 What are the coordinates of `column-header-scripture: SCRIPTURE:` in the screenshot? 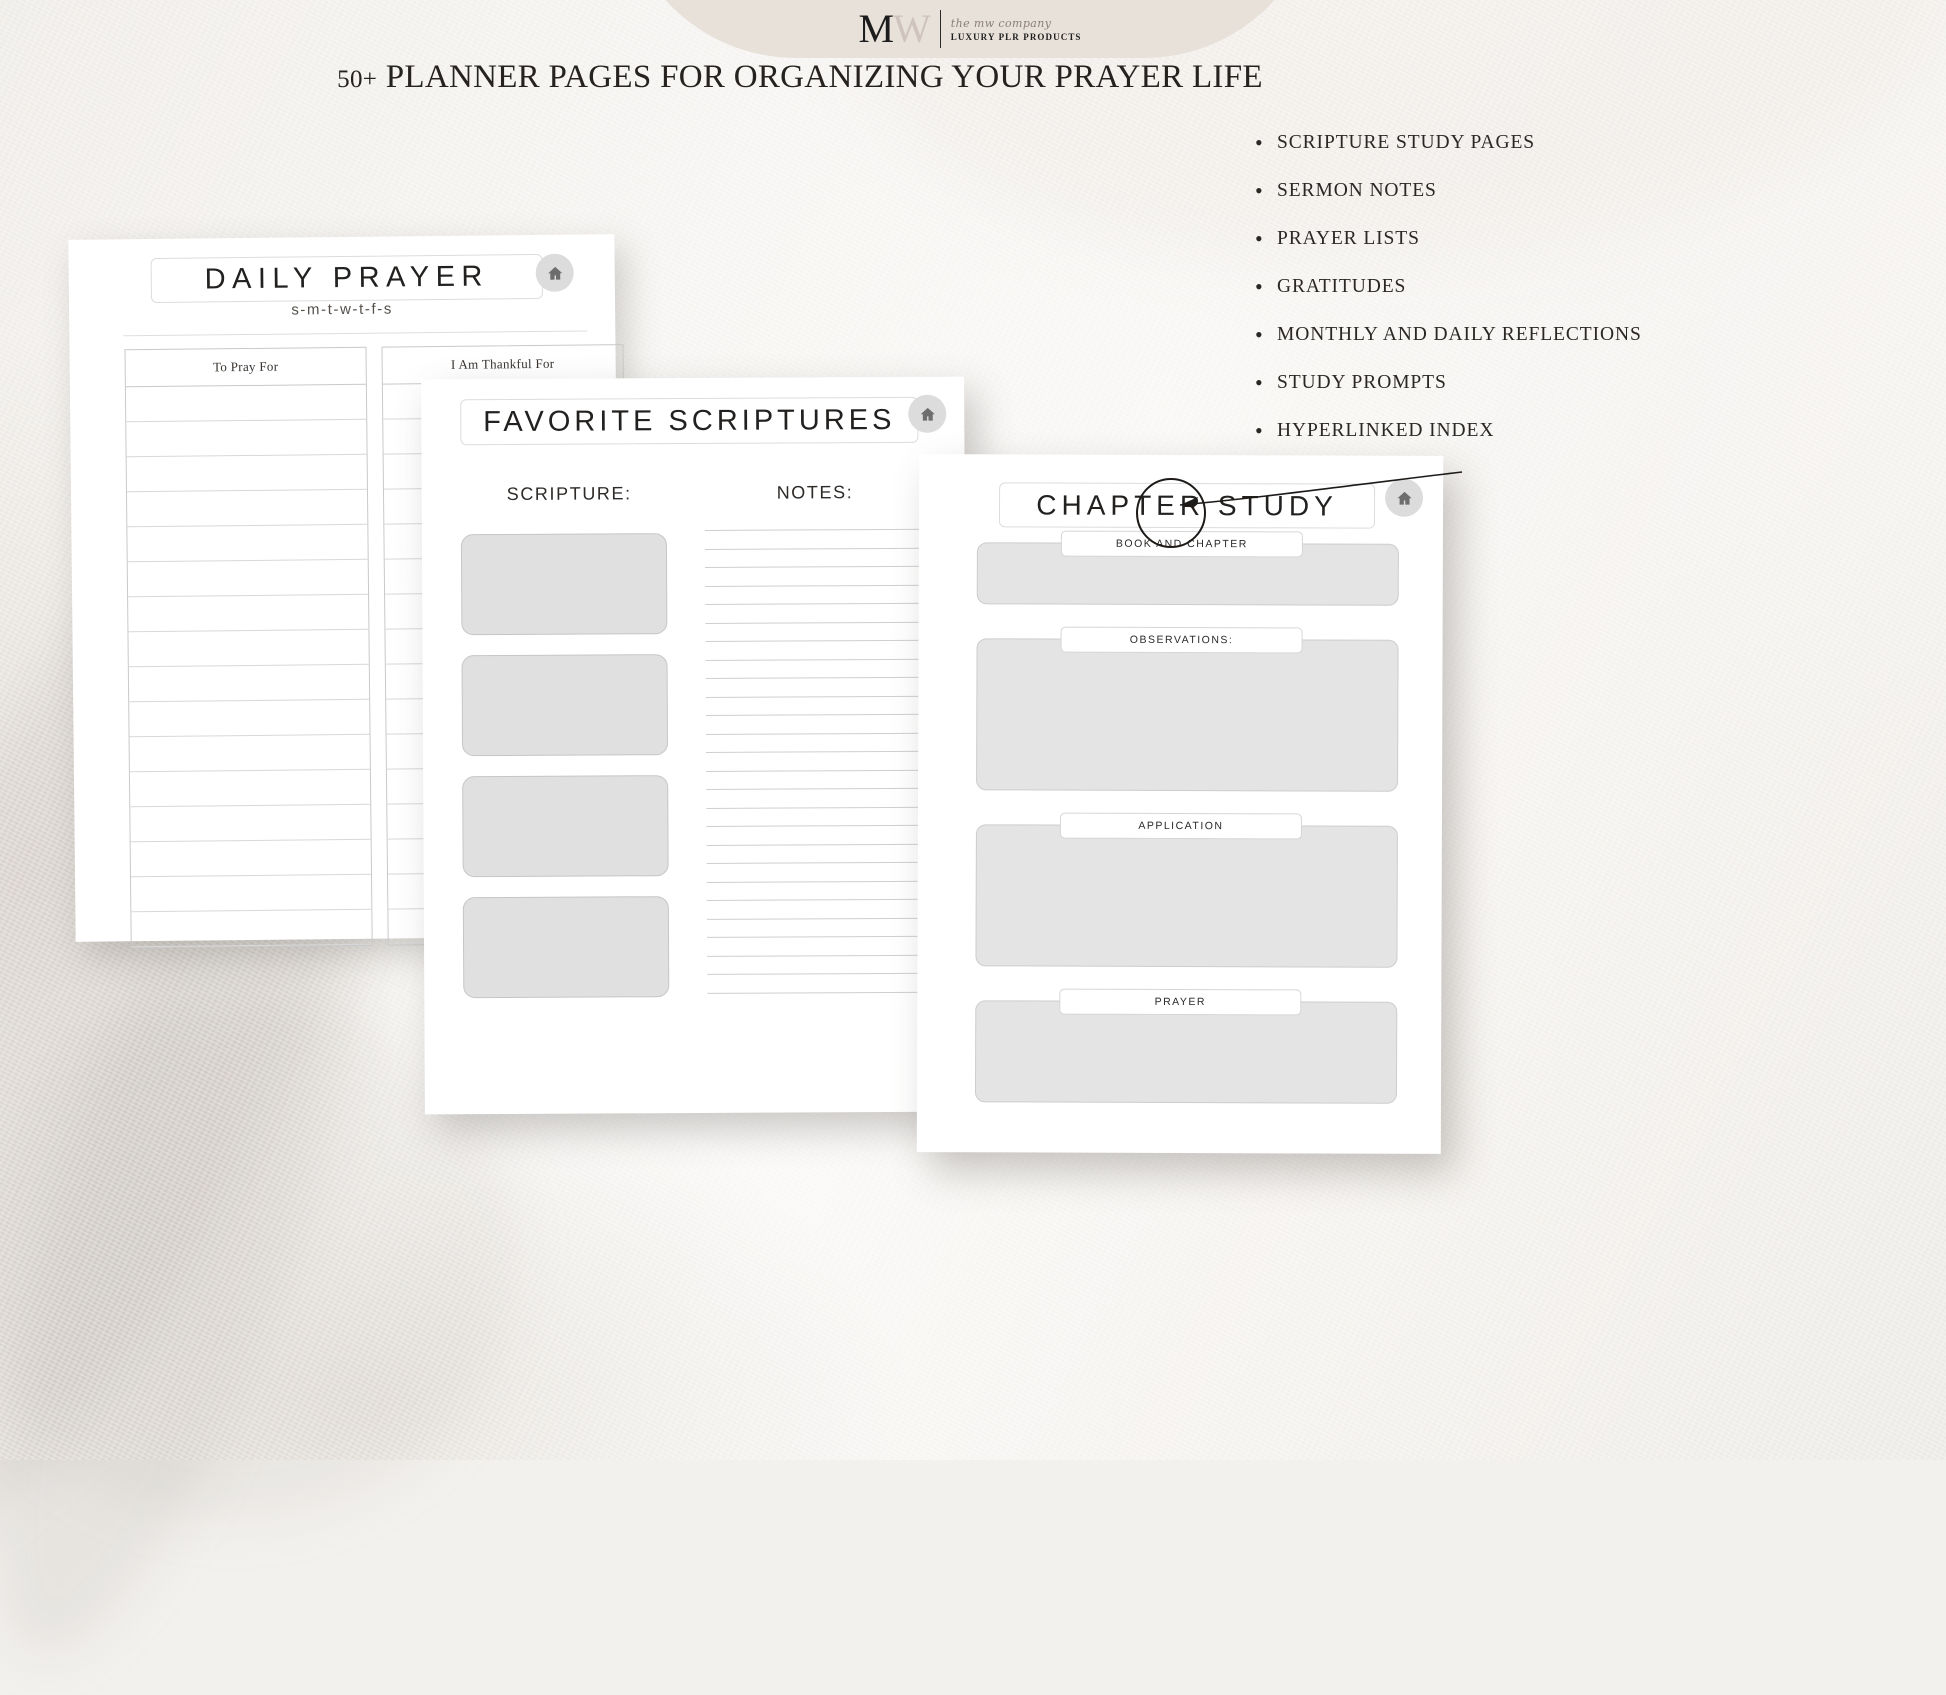 It's located at (569, 493).